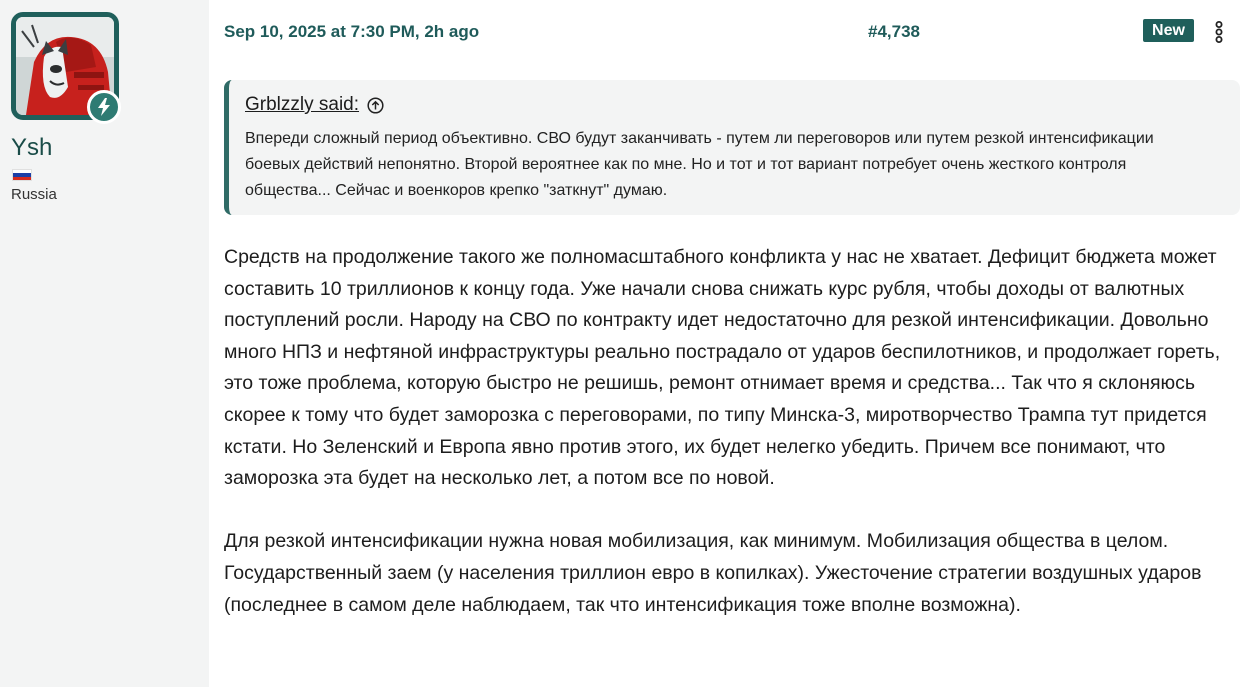 The height and width of the screenshot is (687, 1240). I want to click on user-location: Russia, so click(34, 194).